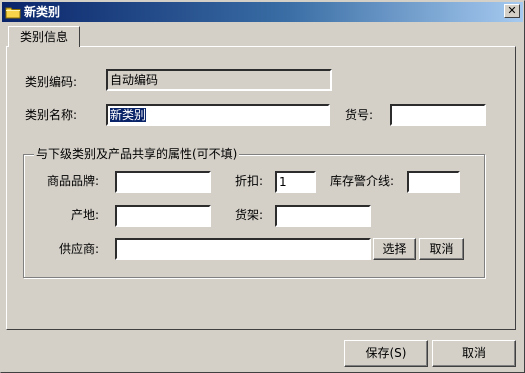 This screenshot has width=525, height=373. What do you see at coordinates (13, 13) in the screenshot?
I see `folder-icon` at bounding box center [13, 13].